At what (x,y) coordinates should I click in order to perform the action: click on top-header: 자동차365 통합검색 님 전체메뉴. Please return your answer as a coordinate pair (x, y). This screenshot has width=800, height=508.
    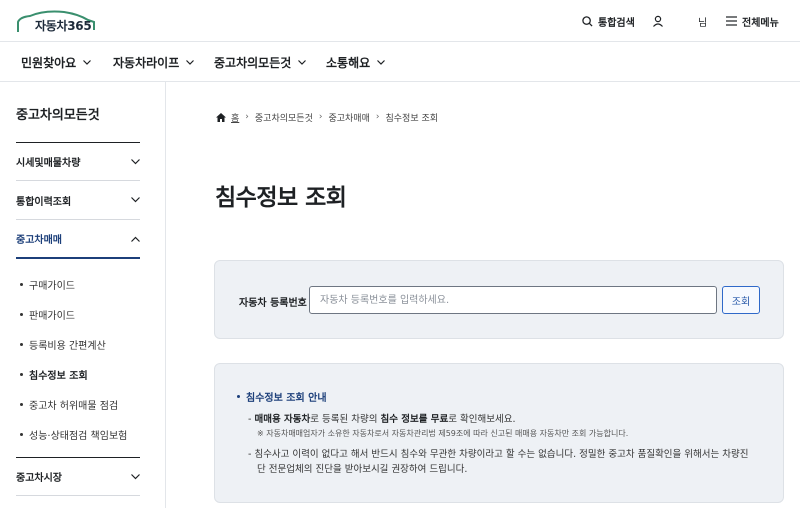
    Looking at the image, I should click on (400, 21).